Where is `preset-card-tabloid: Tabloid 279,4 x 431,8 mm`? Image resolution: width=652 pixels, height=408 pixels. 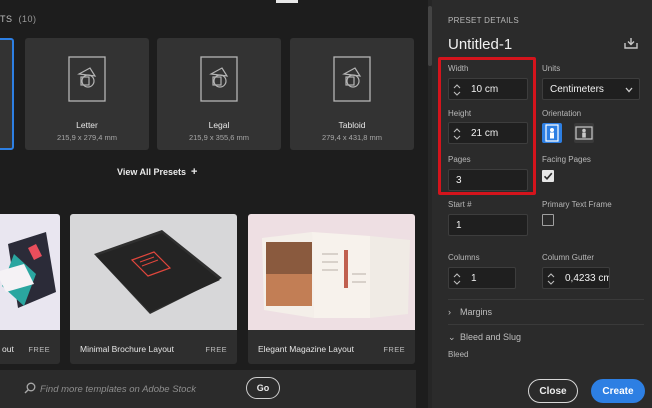 preset-card-tabloid: Tabloid 279,4 x 431,8 mm is located at coordinates (352, 94).